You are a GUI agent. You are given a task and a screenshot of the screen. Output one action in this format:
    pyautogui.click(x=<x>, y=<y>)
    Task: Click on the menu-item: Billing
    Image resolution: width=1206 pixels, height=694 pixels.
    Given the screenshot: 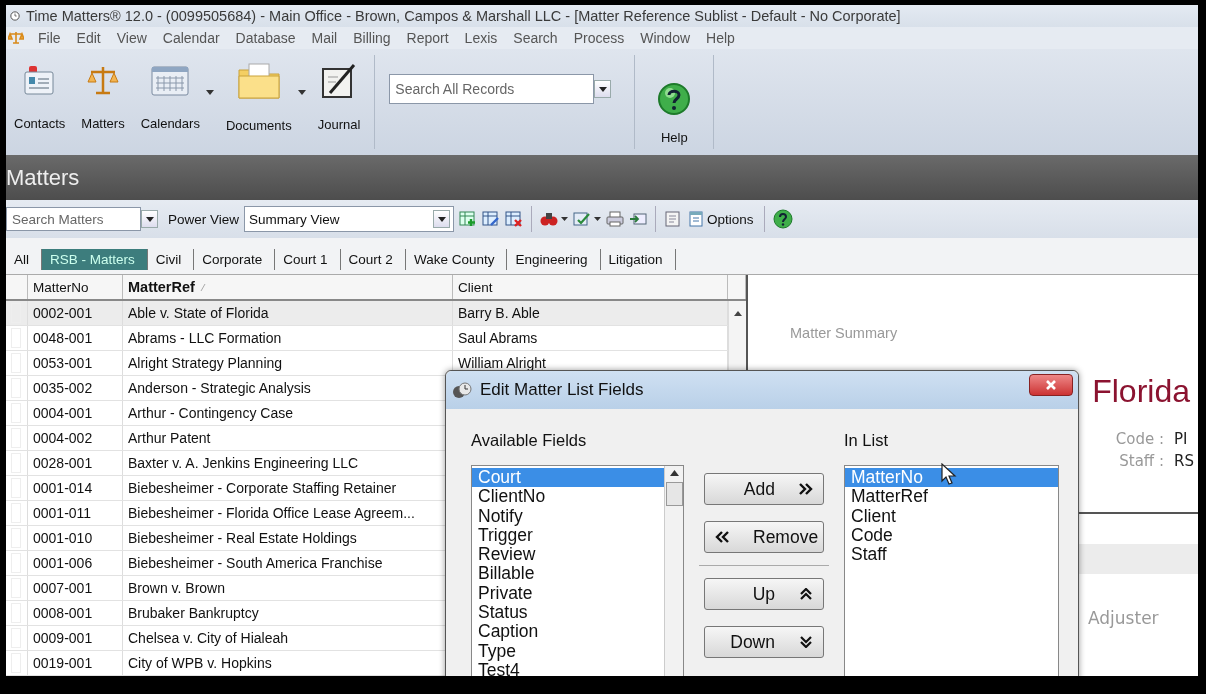 What is the action you would take?
    pyautogui.click(x=372, y=38)
    